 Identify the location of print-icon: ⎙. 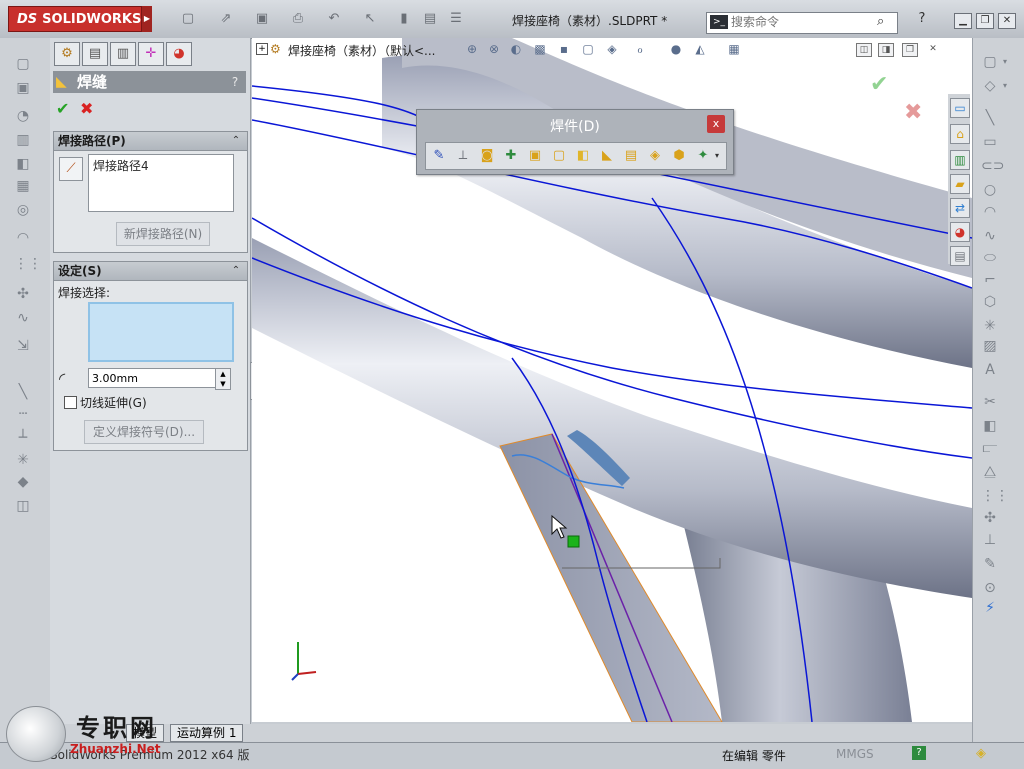
(298, 19).